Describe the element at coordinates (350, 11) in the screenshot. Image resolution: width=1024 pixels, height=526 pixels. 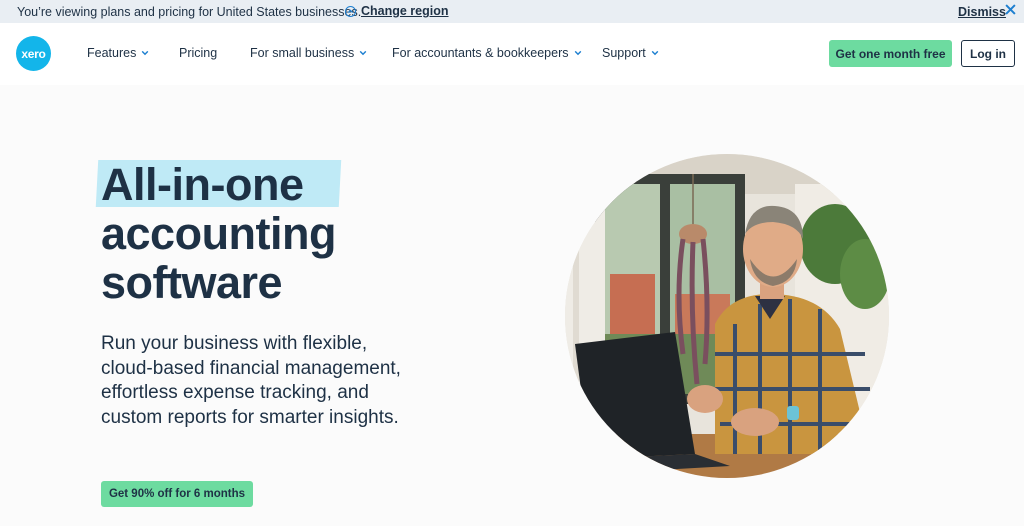
I see `chevron-up-circle-icon` at that location.